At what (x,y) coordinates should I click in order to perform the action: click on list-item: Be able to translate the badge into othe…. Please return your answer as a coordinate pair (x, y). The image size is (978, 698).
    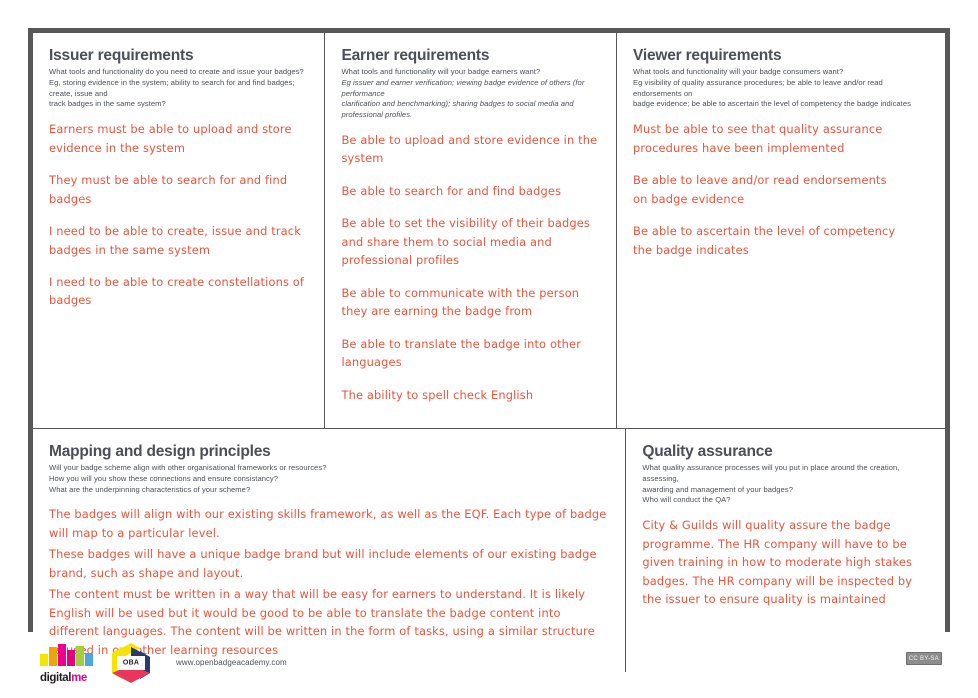
    Looking at the image, I should click on (461, 353).